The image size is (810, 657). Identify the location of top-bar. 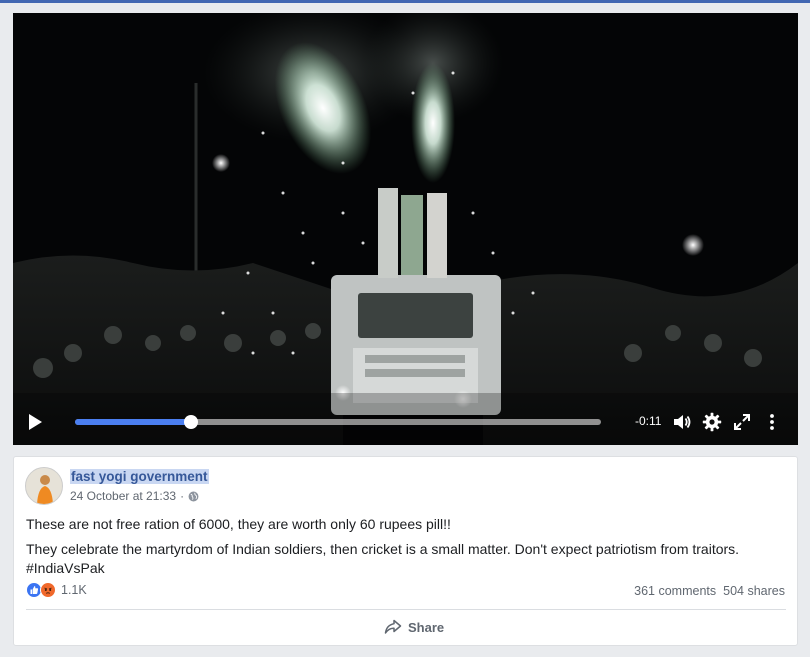
(405, 1).